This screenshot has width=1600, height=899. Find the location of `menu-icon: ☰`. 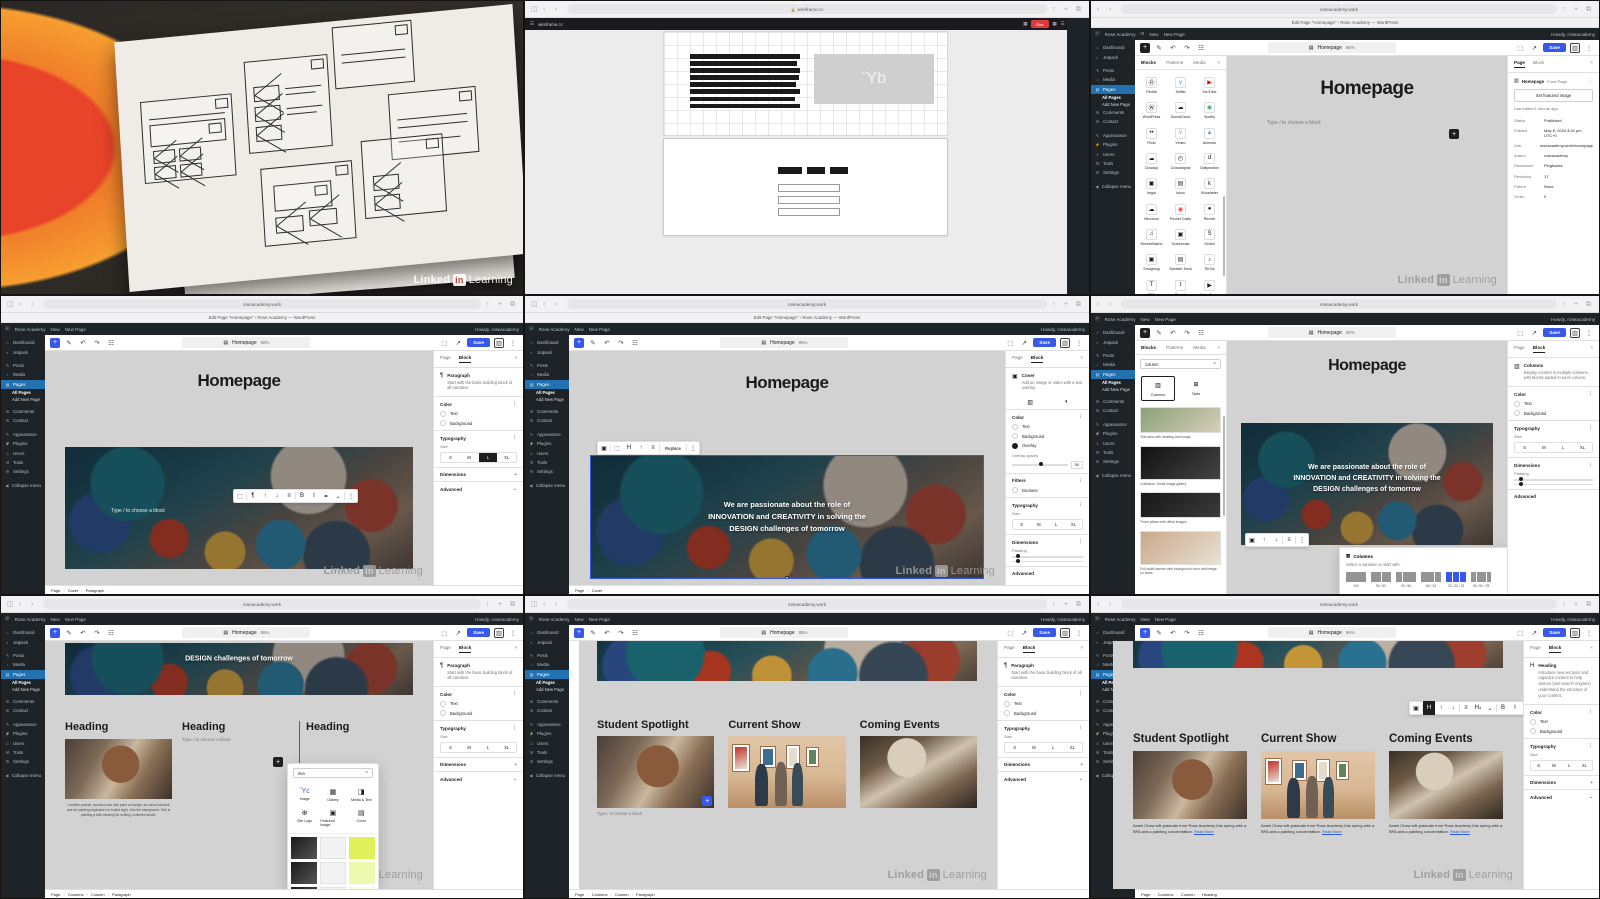

menu-icon: ☰ is located at coordinates (532, 24).